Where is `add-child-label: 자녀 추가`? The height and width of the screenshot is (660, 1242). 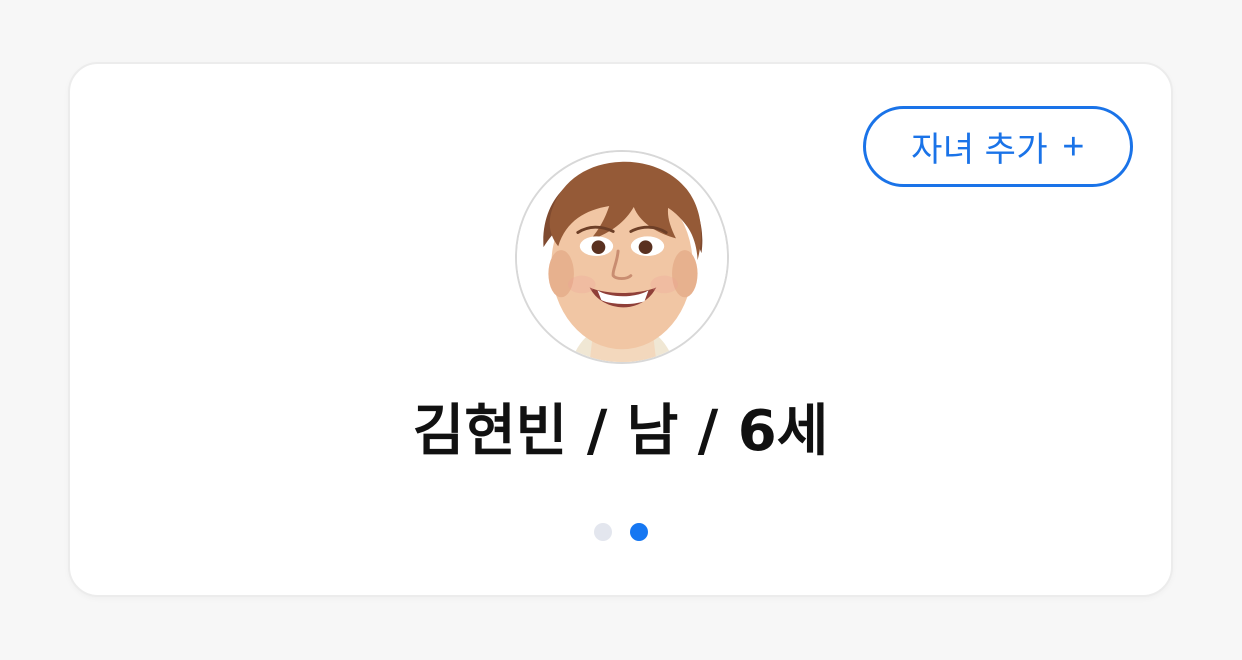
add-child-label: 자녀 추가 is located at coordinates (980, 150).